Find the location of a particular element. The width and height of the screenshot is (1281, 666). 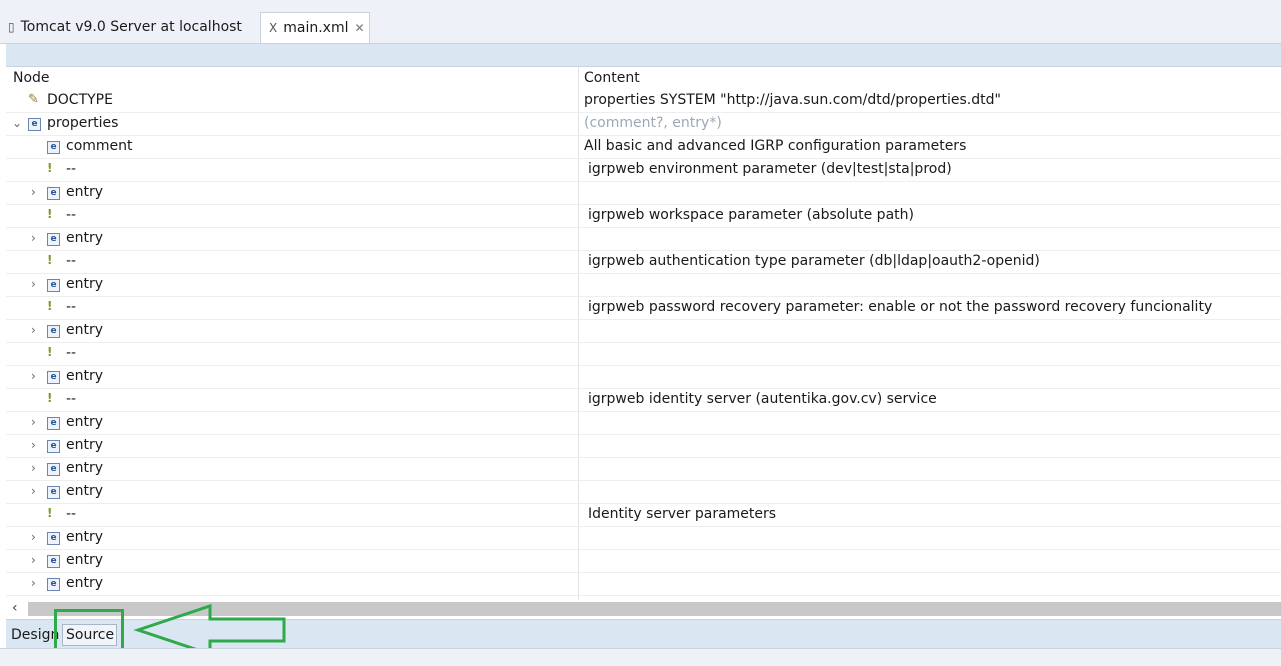

highlight-box is located at coordinates (89, 630).